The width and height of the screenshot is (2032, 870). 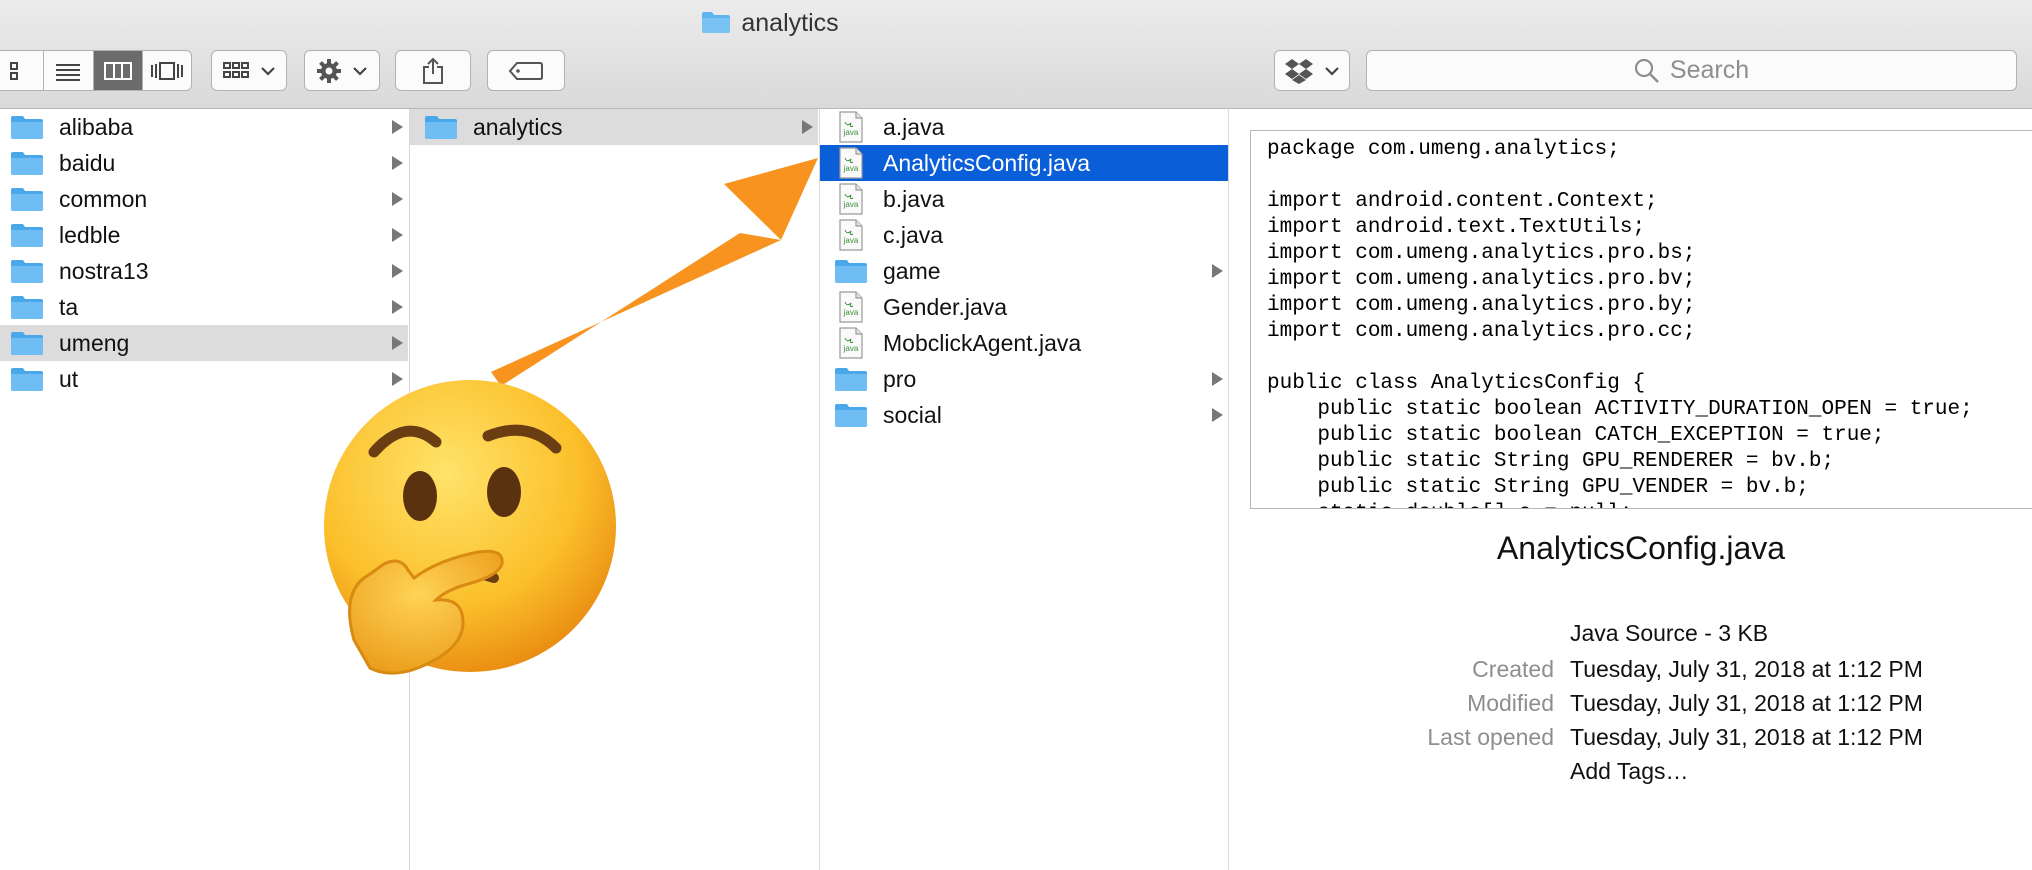 I want to click on orange-arrow, so click(x=654, y=272).